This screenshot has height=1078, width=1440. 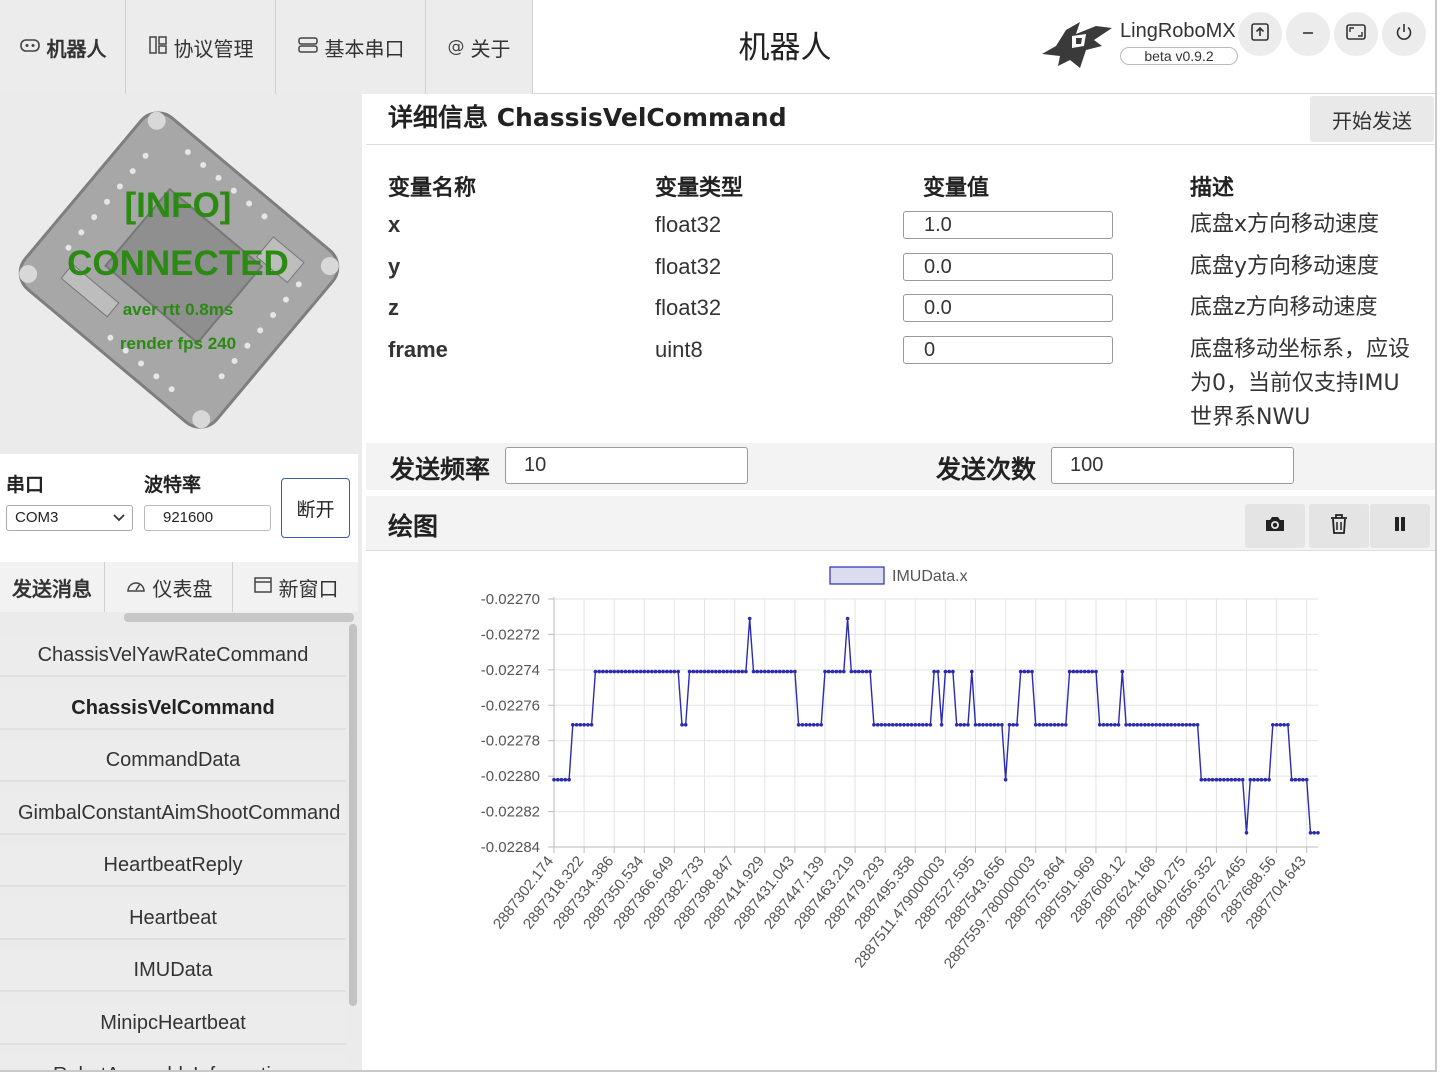 I want to click on at-icon: @, so click(x=456, y=47).